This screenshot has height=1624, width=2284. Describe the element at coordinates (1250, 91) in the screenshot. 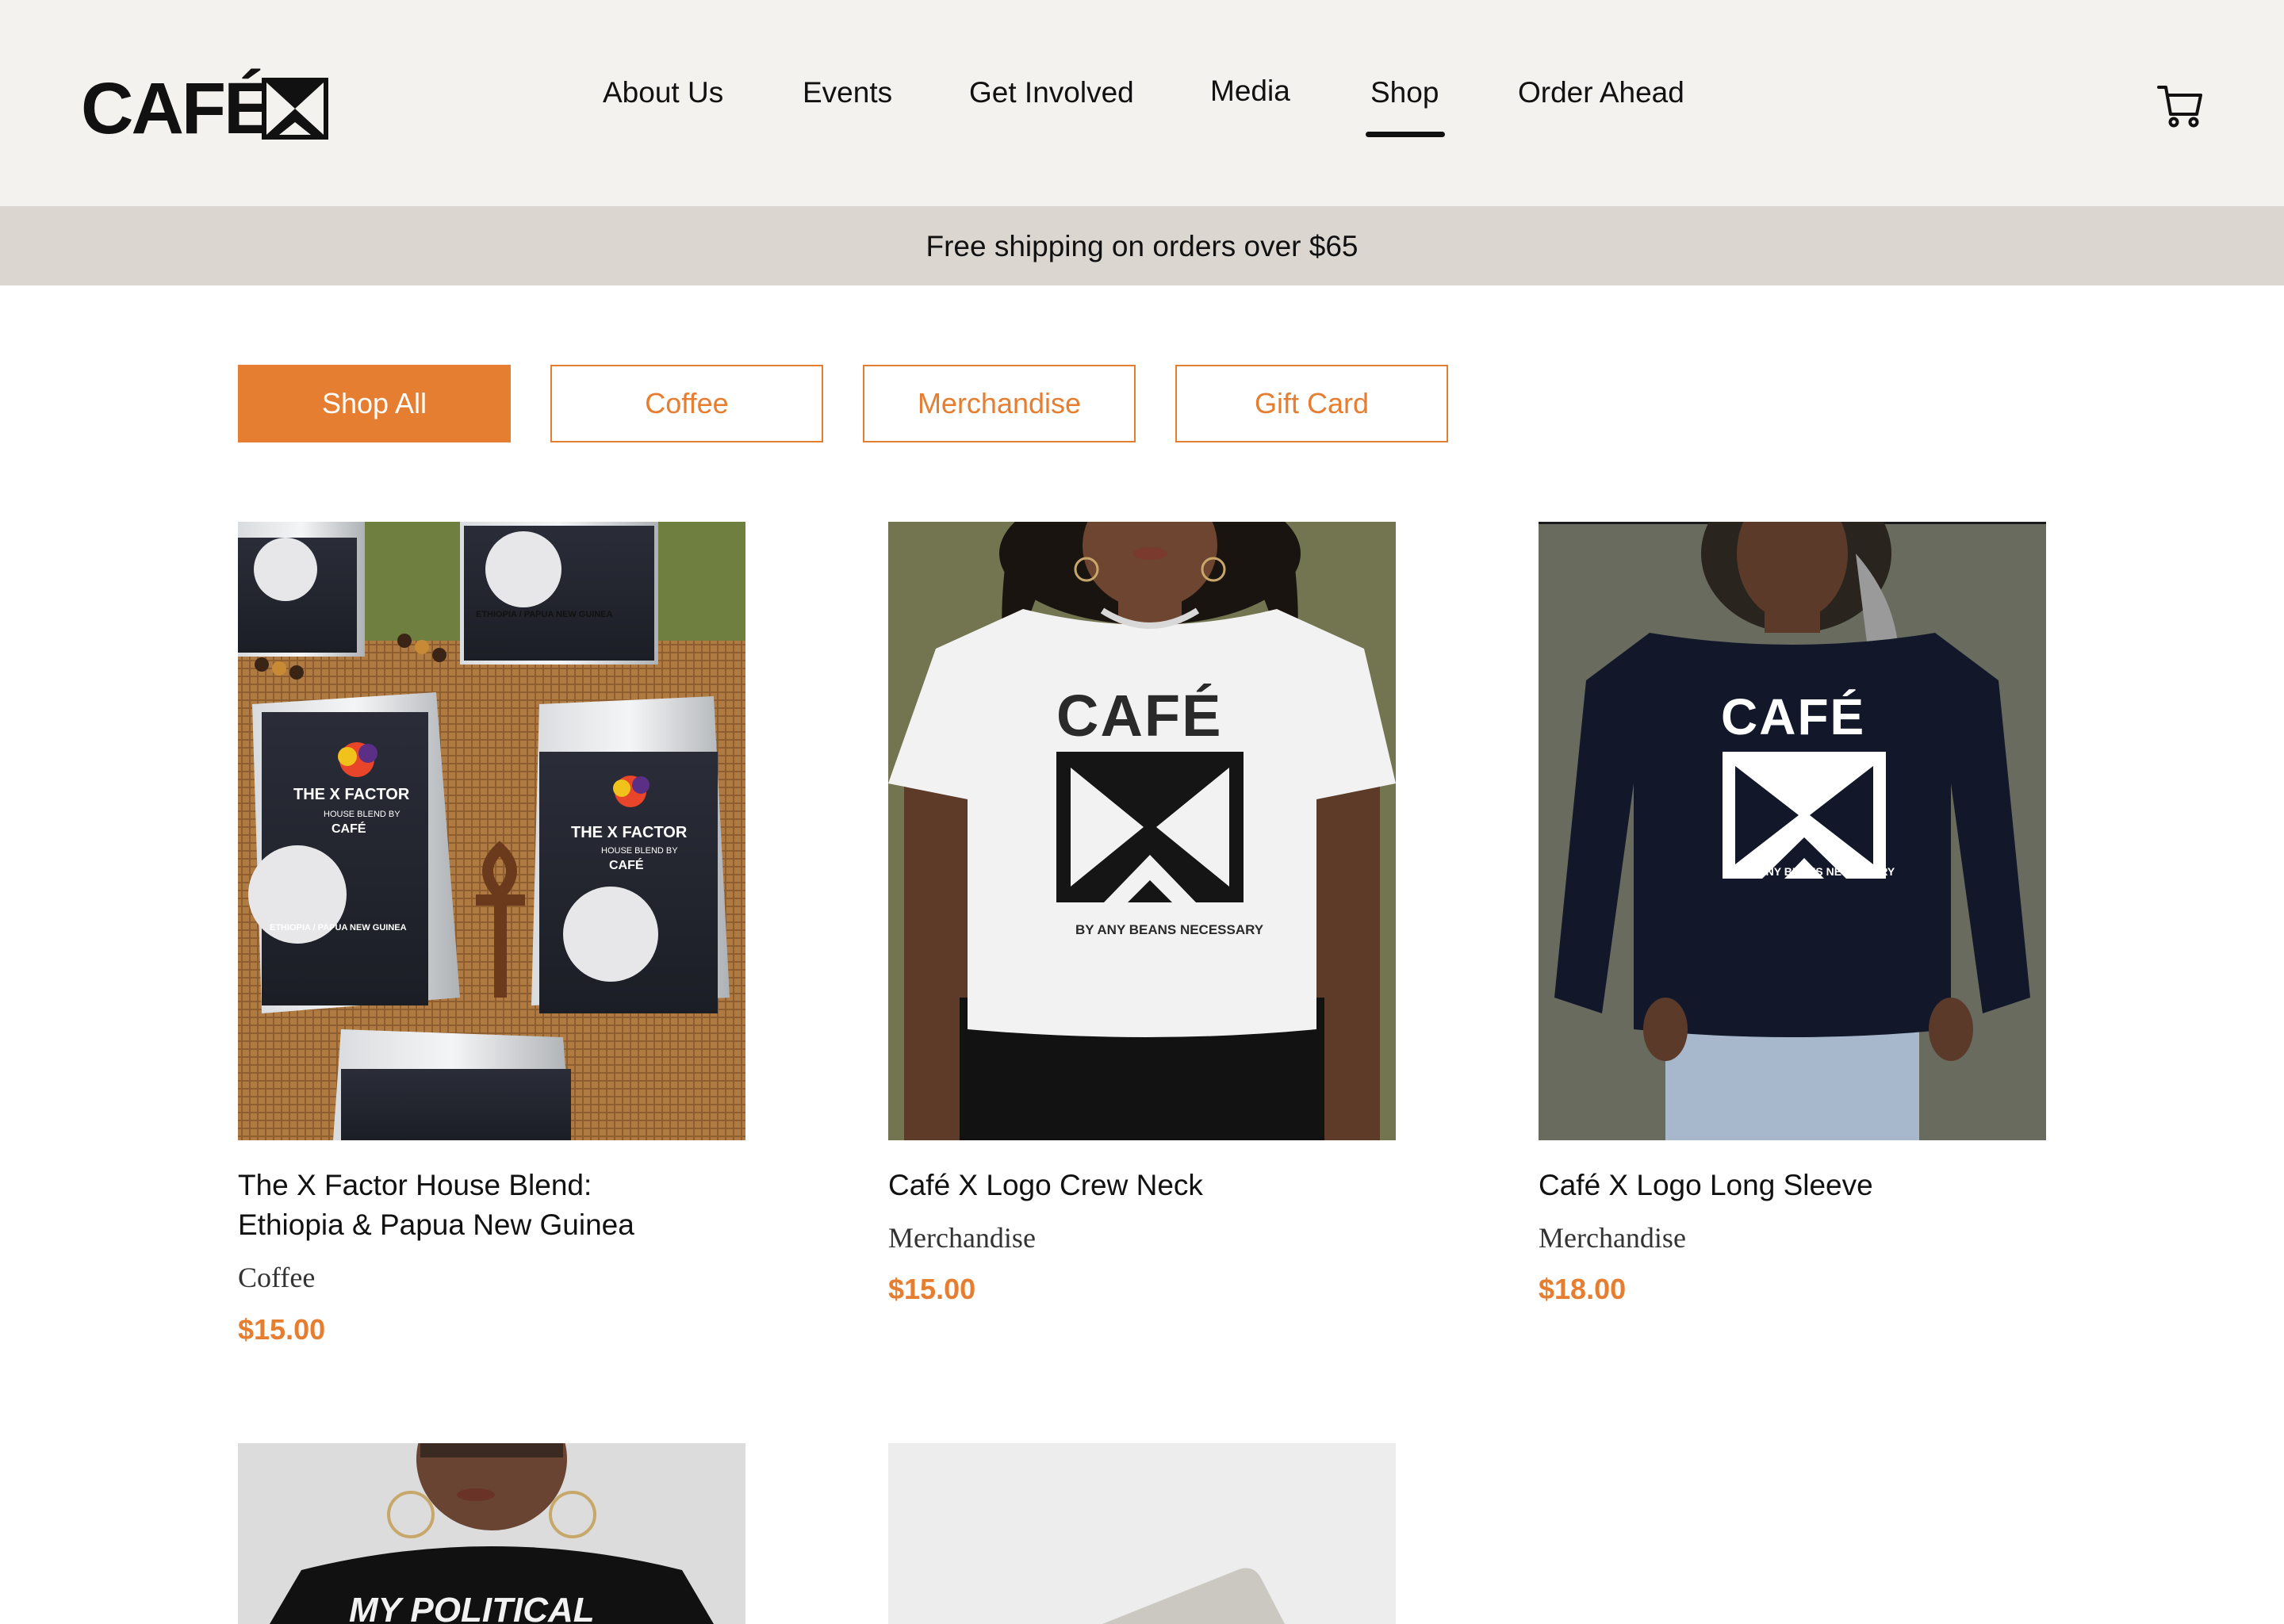

I see `nav-media: Media` at that location.